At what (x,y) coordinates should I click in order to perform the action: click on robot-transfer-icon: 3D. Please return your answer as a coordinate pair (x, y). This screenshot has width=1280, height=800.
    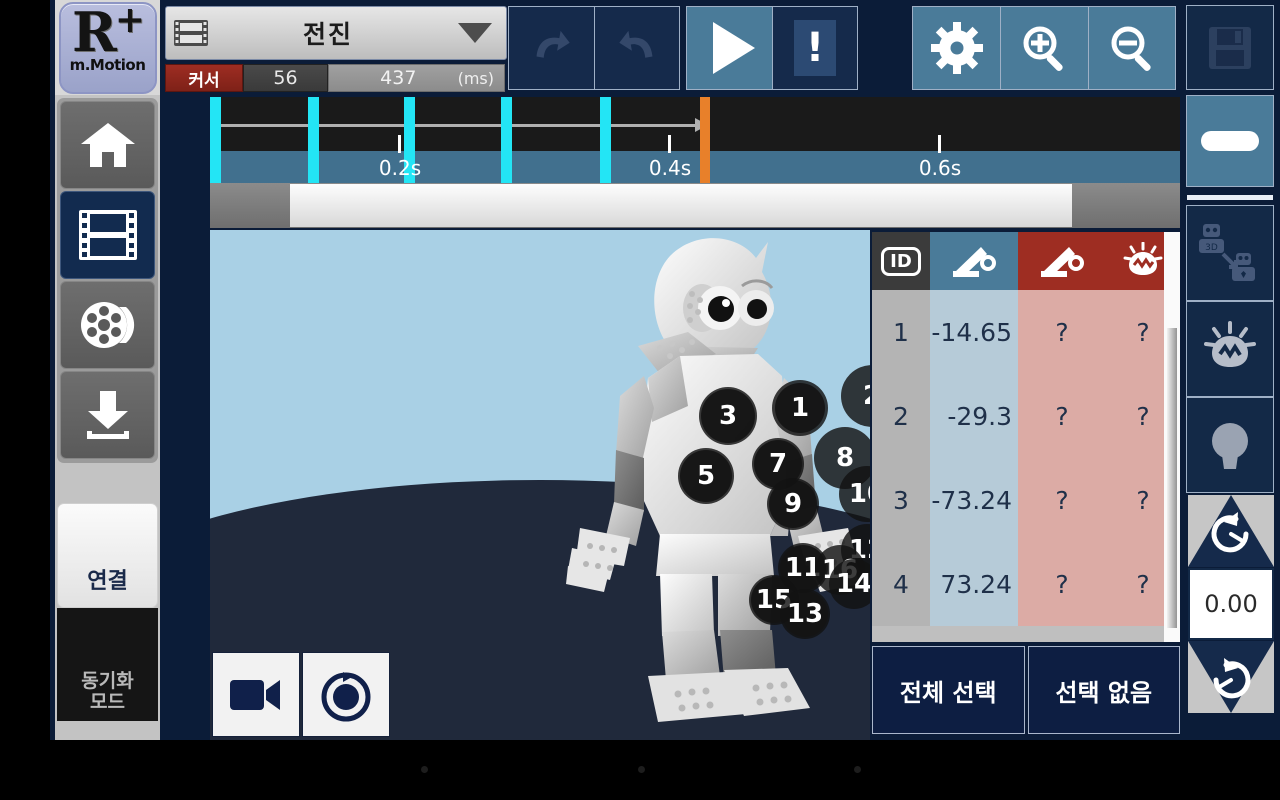
    Looking at the image, I should click on (1227, 252).